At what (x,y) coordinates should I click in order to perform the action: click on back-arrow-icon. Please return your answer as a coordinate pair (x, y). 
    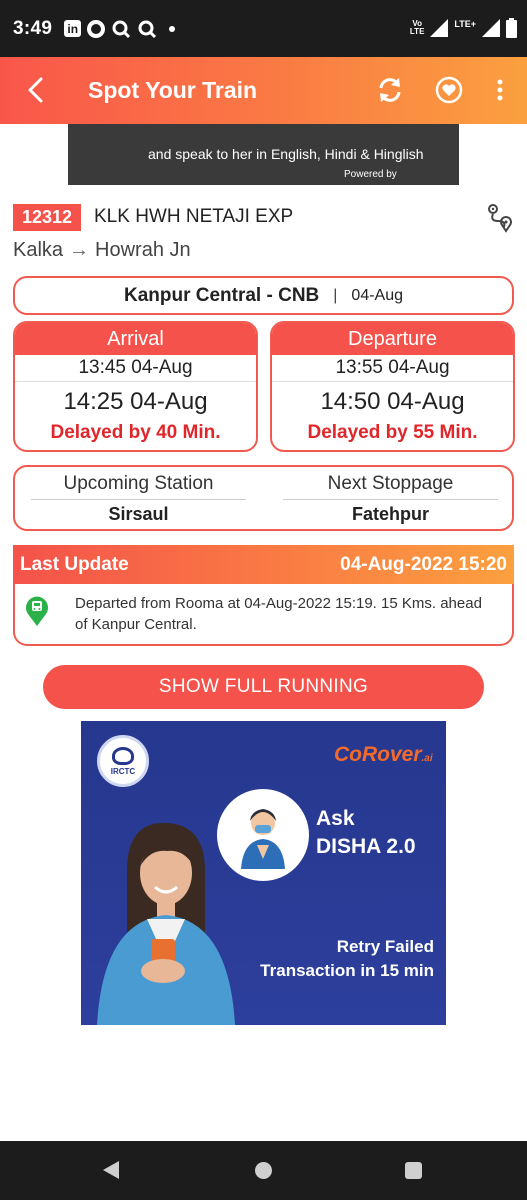
    Looking at the image, I should click on (37, 90).